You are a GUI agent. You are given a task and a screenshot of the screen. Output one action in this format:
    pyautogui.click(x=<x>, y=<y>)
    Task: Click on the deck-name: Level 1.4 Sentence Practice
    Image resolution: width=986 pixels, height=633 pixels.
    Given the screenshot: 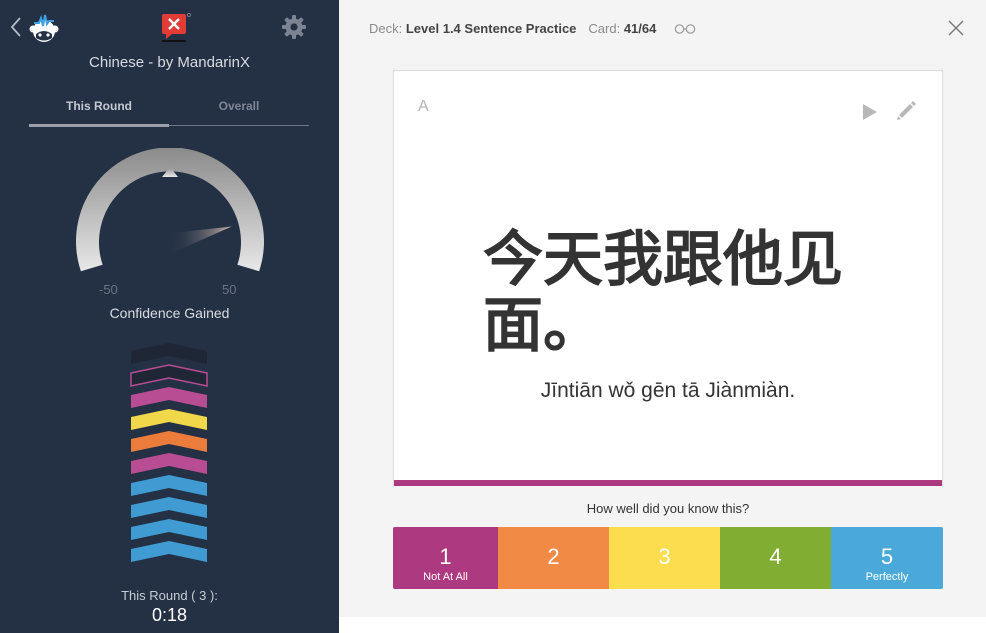 What is the action you would take?
    pyautogui.click(x=491, y=28)
    